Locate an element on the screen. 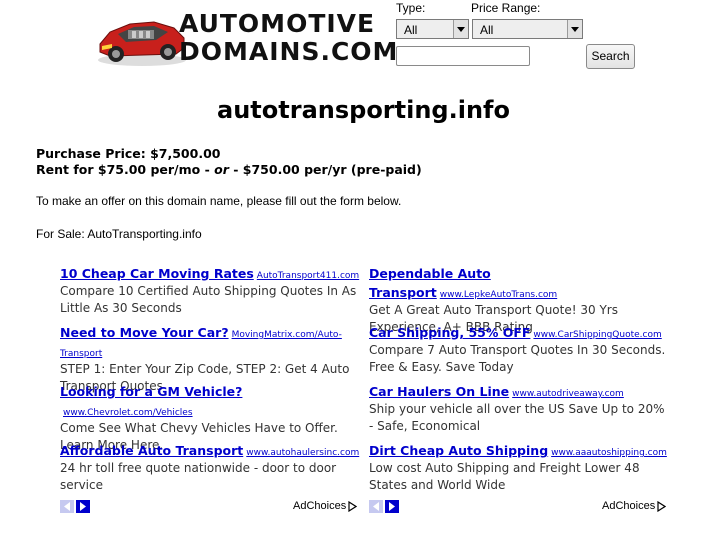  ad-title-link: Affordable Auto Transport is located at coordinates (151, 450).